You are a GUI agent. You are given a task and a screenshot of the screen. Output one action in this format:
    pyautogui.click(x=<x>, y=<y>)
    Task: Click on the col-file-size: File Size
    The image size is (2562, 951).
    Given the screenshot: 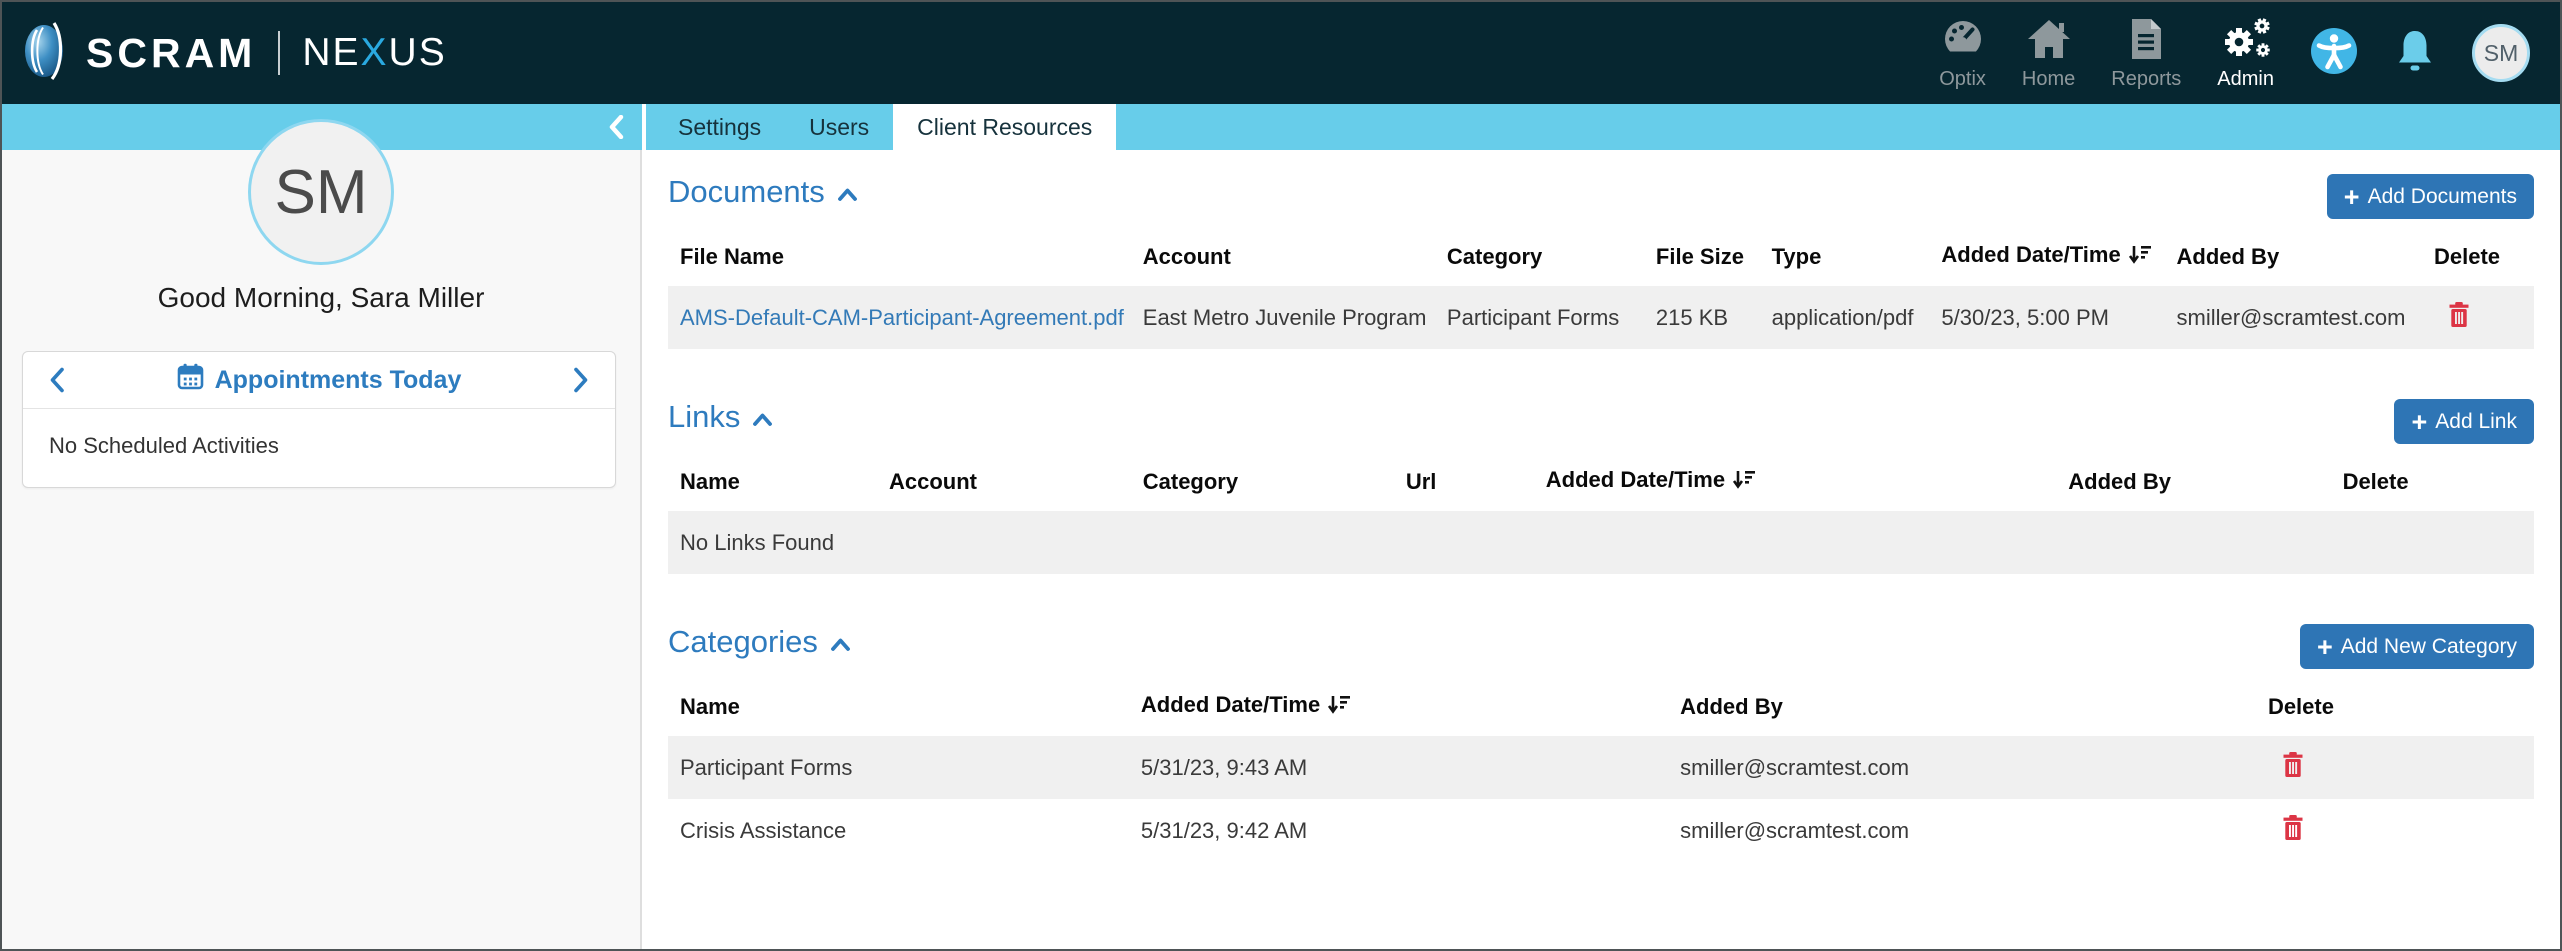 What is the action you would take?
    pyautogui.click(x=1699, y=256)
    